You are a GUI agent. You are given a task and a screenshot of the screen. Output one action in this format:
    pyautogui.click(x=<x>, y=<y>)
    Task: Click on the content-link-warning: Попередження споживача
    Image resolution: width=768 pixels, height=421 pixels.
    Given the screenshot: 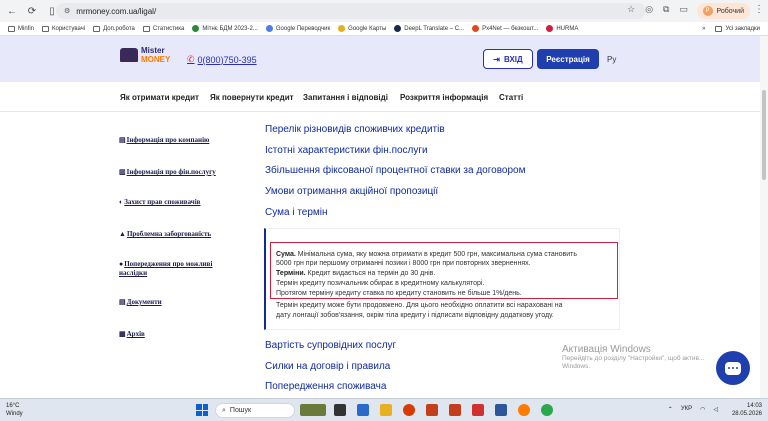 What is the action you would take?
    pyautogui.click(x=325, y=386)
    